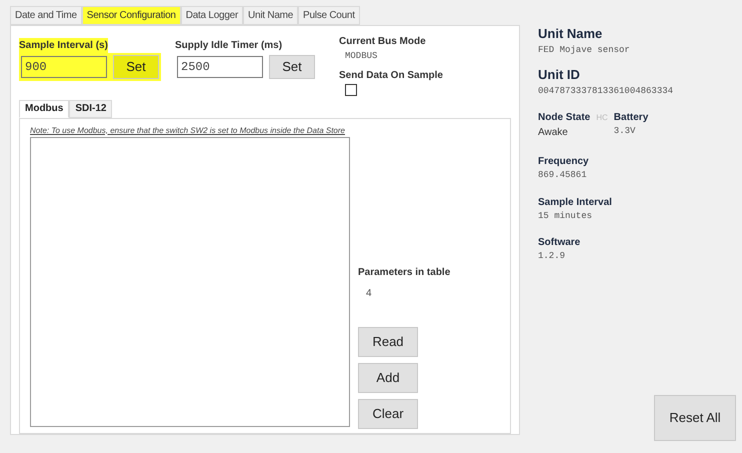  What do you see at coordinates (388, 377) in the screenshot?
I see `table-button: Add` at bounding box center [388, 377].